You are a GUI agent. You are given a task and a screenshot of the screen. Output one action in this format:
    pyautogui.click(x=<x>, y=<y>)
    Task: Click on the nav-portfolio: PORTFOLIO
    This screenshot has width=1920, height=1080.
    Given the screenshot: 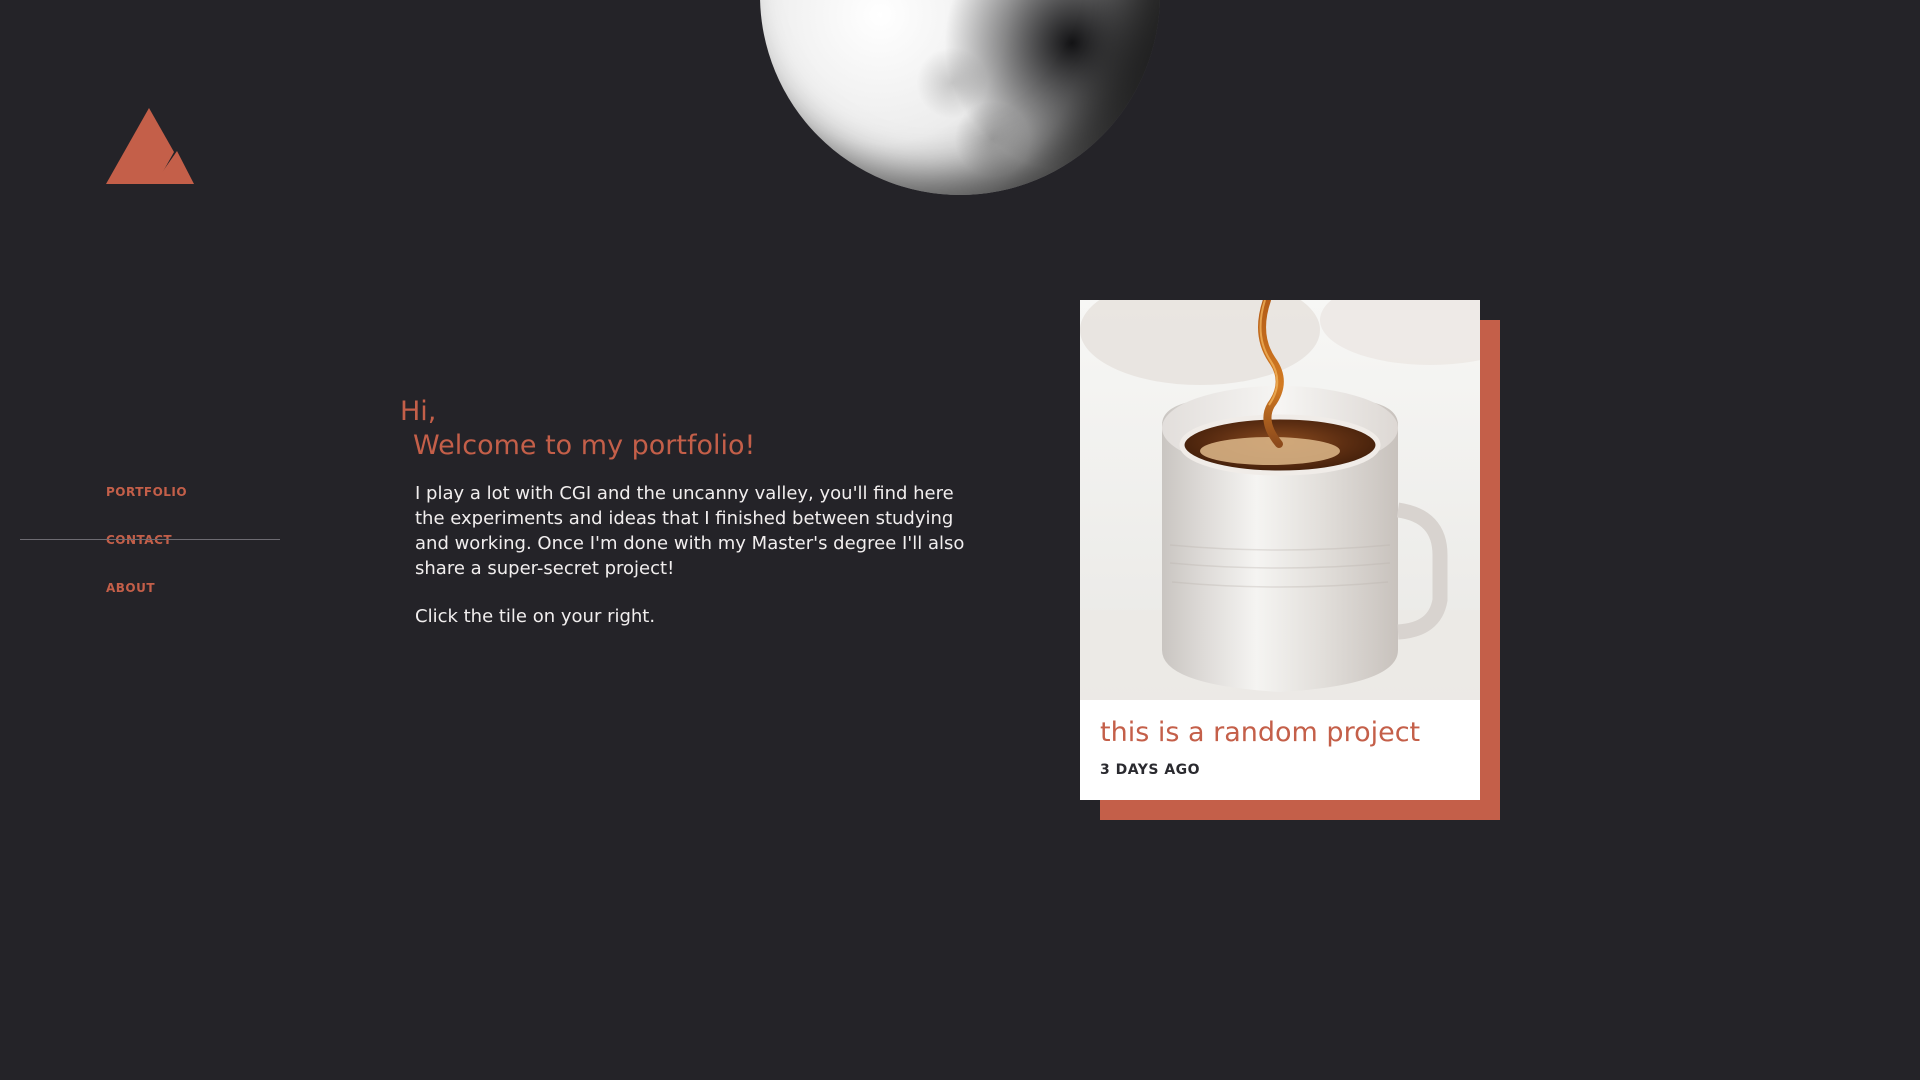 What is the action you would take?
    pyautogui.click(x=146, y=492)
    